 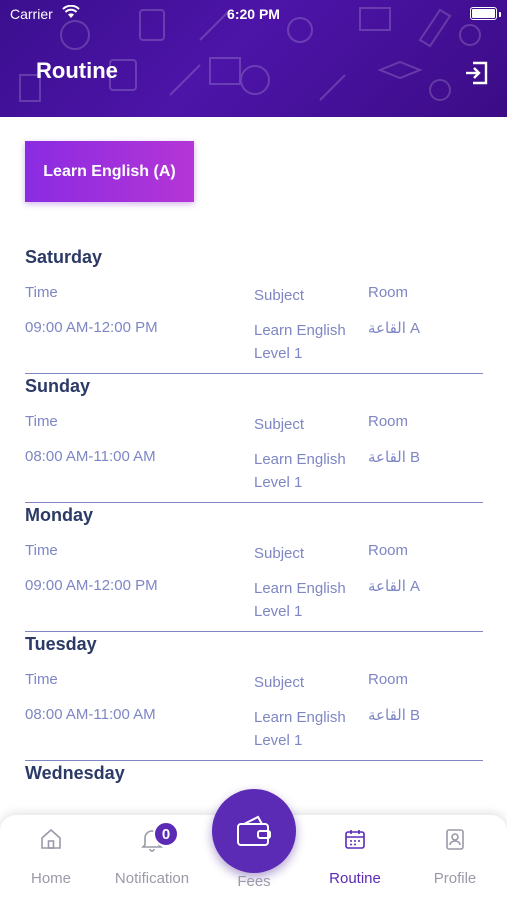 What do you see at coordinates (166, 834) in the screenshot?
I see `notification-count-badge: 0` at bounding box center [166, 834].